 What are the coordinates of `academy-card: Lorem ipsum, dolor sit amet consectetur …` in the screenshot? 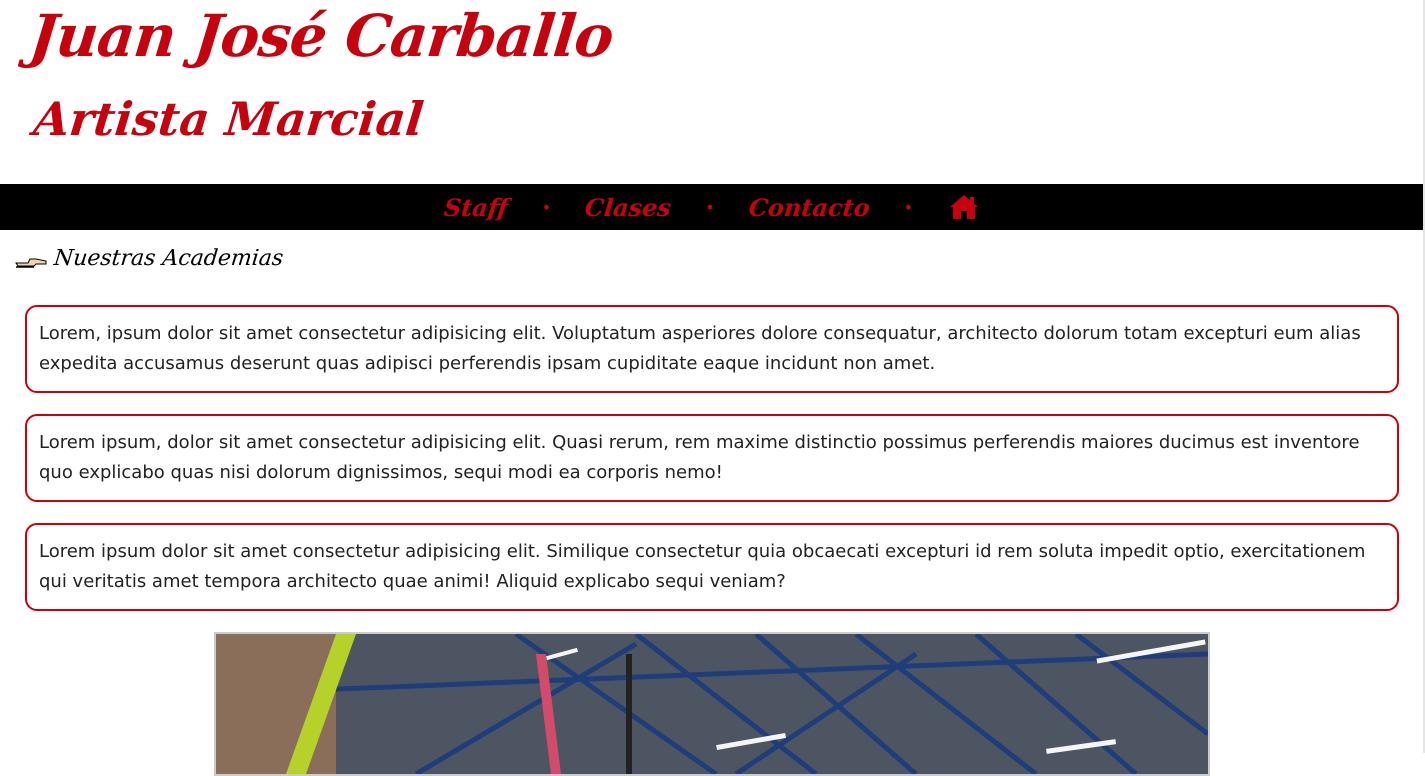 It's located at (712, 458).